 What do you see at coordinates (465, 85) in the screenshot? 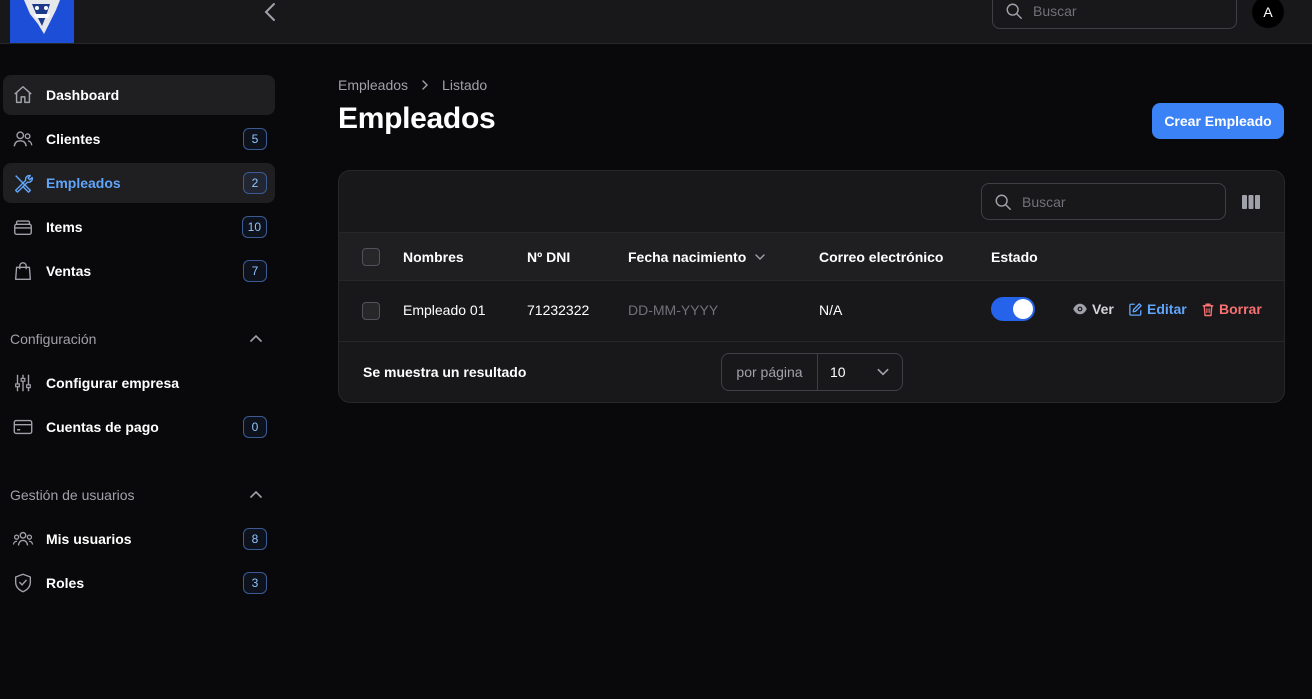
I see `breadcrumb-current: Listado` at bounding box center [465, 85].